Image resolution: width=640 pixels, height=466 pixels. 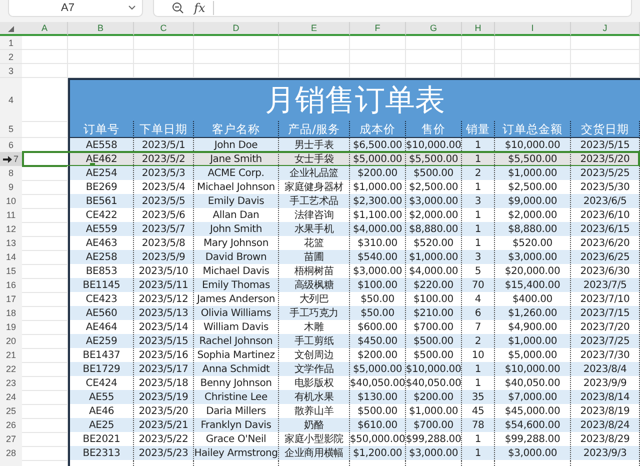 What do you see at coordinates (11, 201) in the screenshot?
I see `row-header: 10` at bounding box center [11, 201].